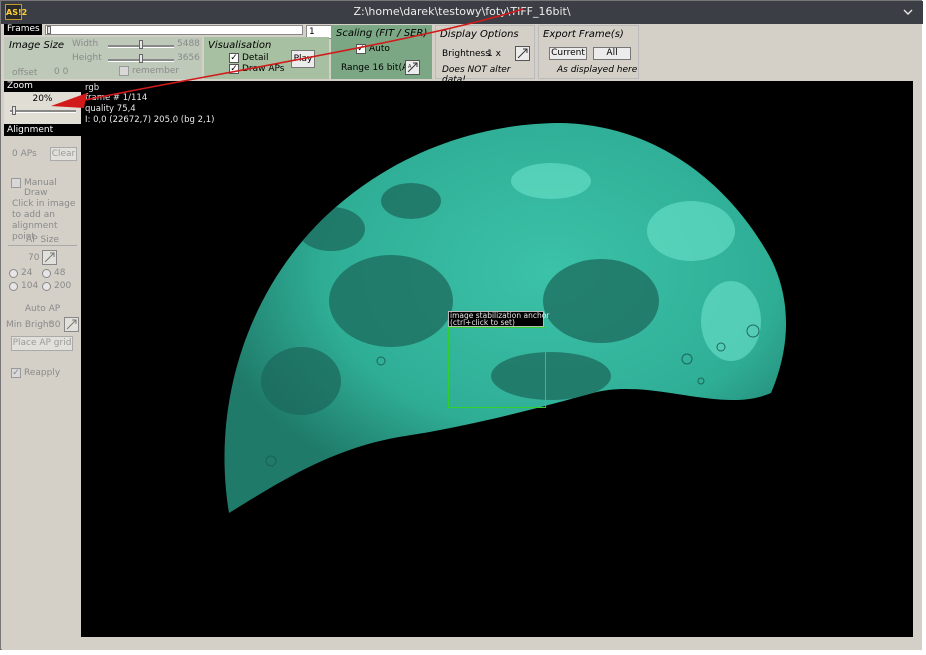  Describe the element at coordinates (60, 273) in the screenshot. I see `ap-size-radio-48-label: 48` at that location.